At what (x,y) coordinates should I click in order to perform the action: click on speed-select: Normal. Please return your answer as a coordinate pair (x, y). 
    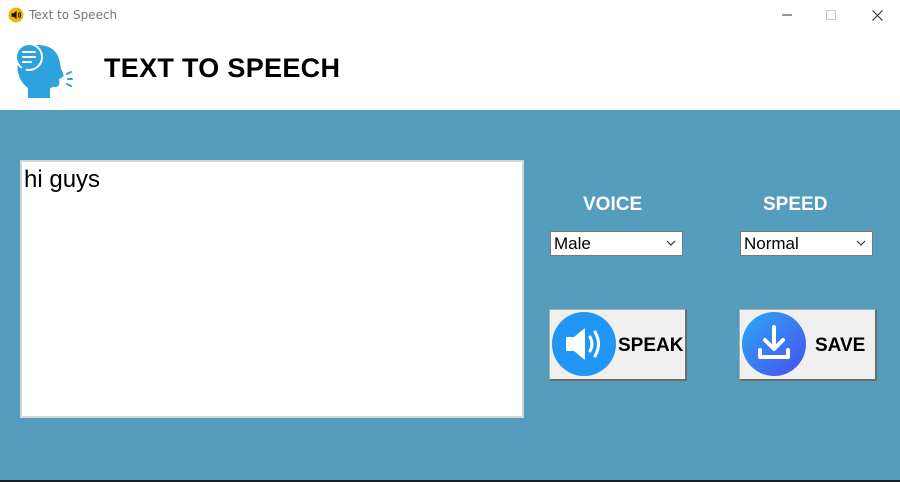
    Looking at the image, I should click on (806, 243).